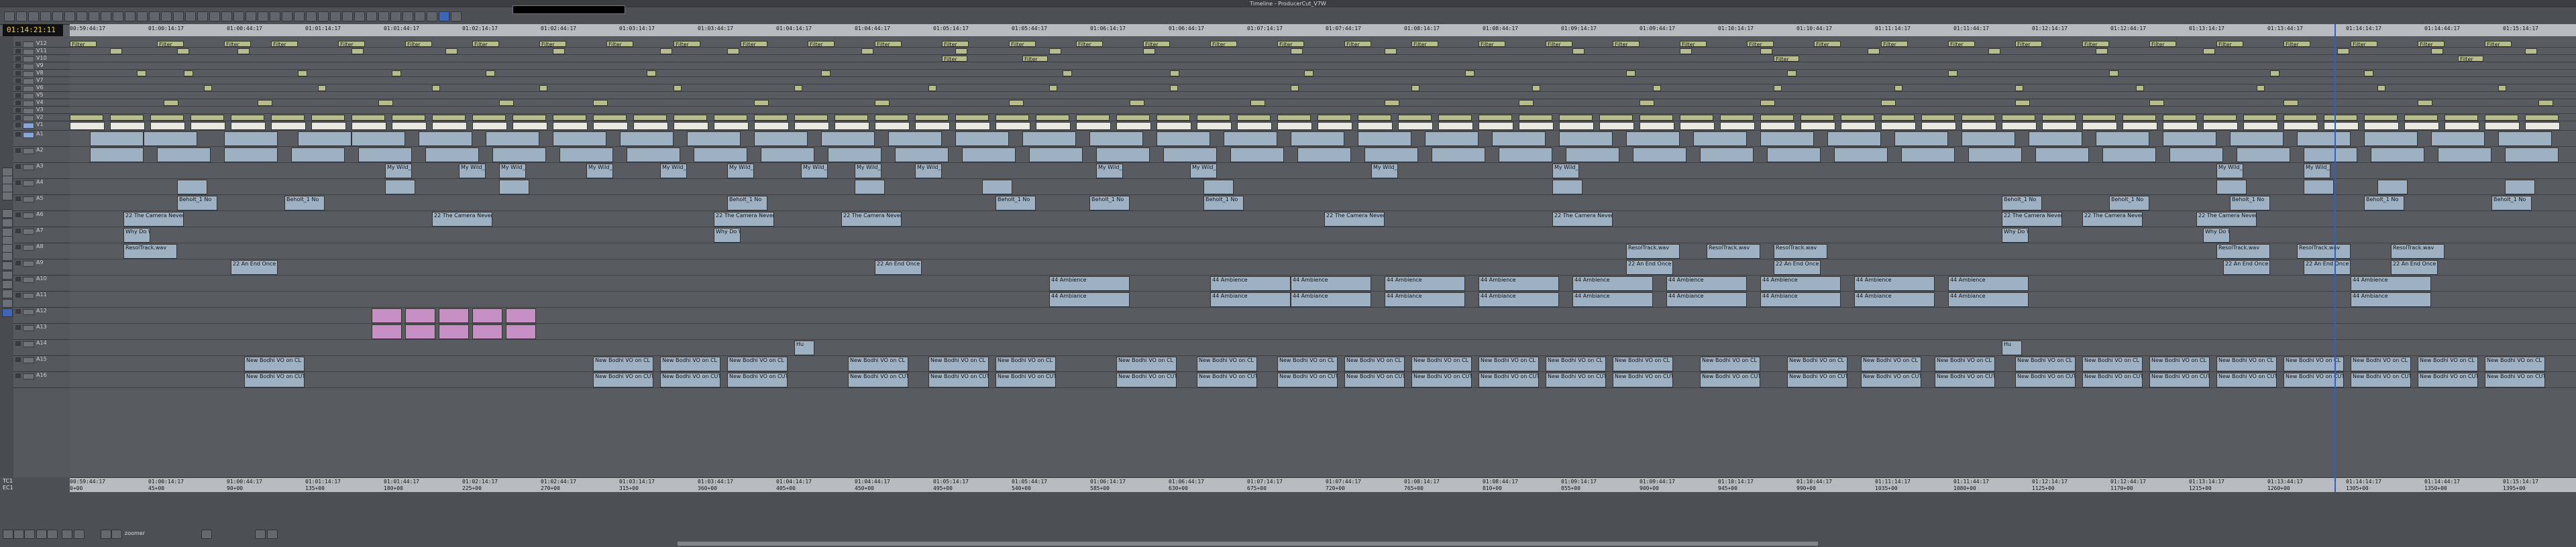  What do you see at coordinates (28, 328) in the screenshot?
I see `track-select-a13` at bounding box center [28, 328].